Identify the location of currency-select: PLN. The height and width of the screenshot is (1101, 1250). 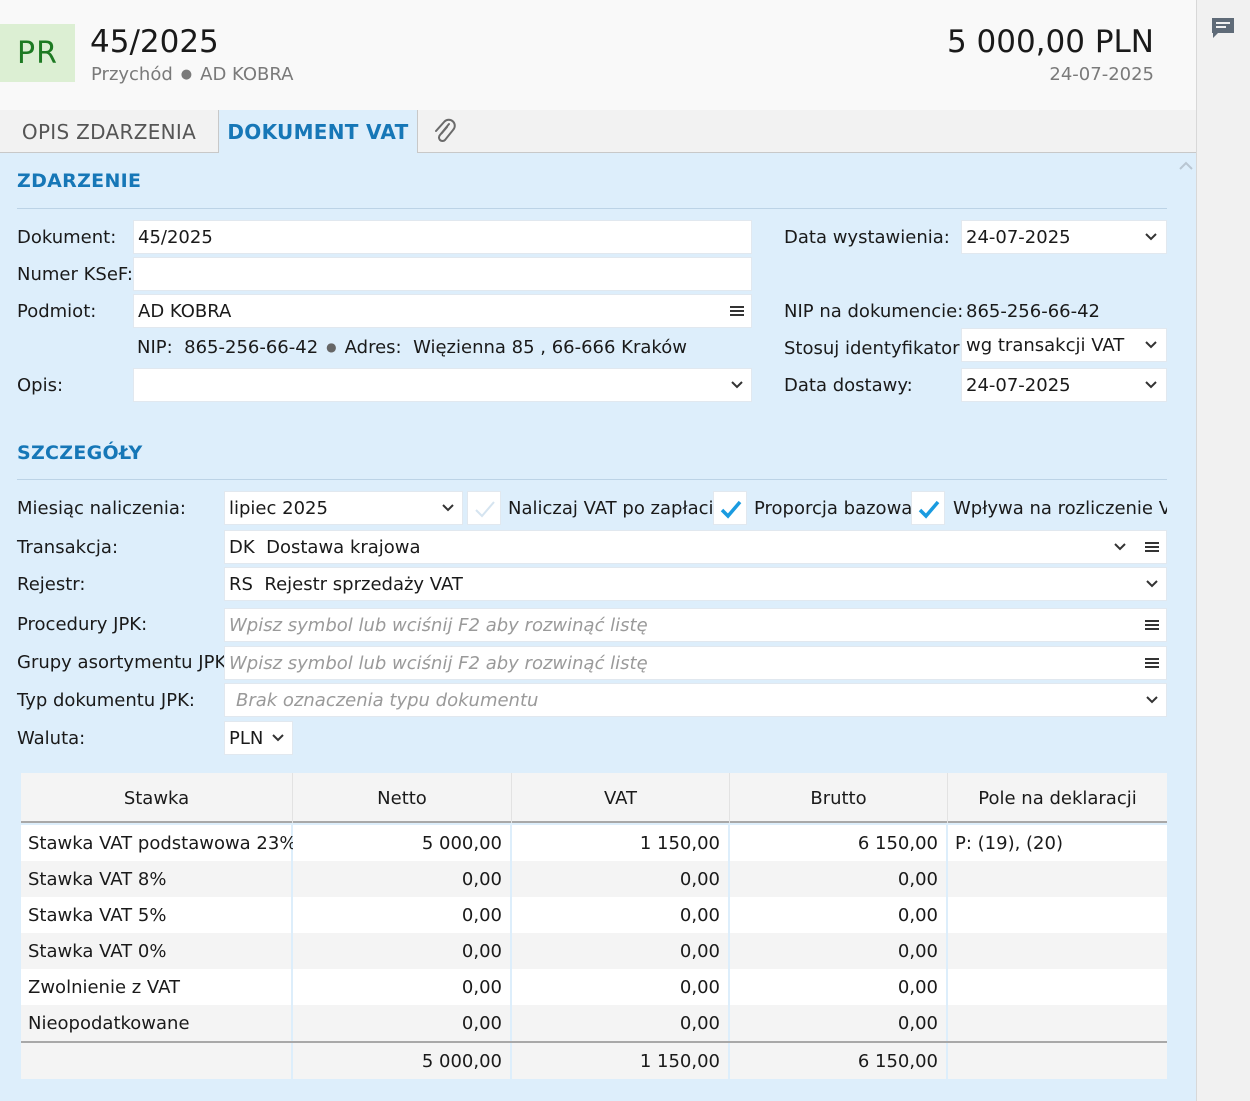
(258, 738).